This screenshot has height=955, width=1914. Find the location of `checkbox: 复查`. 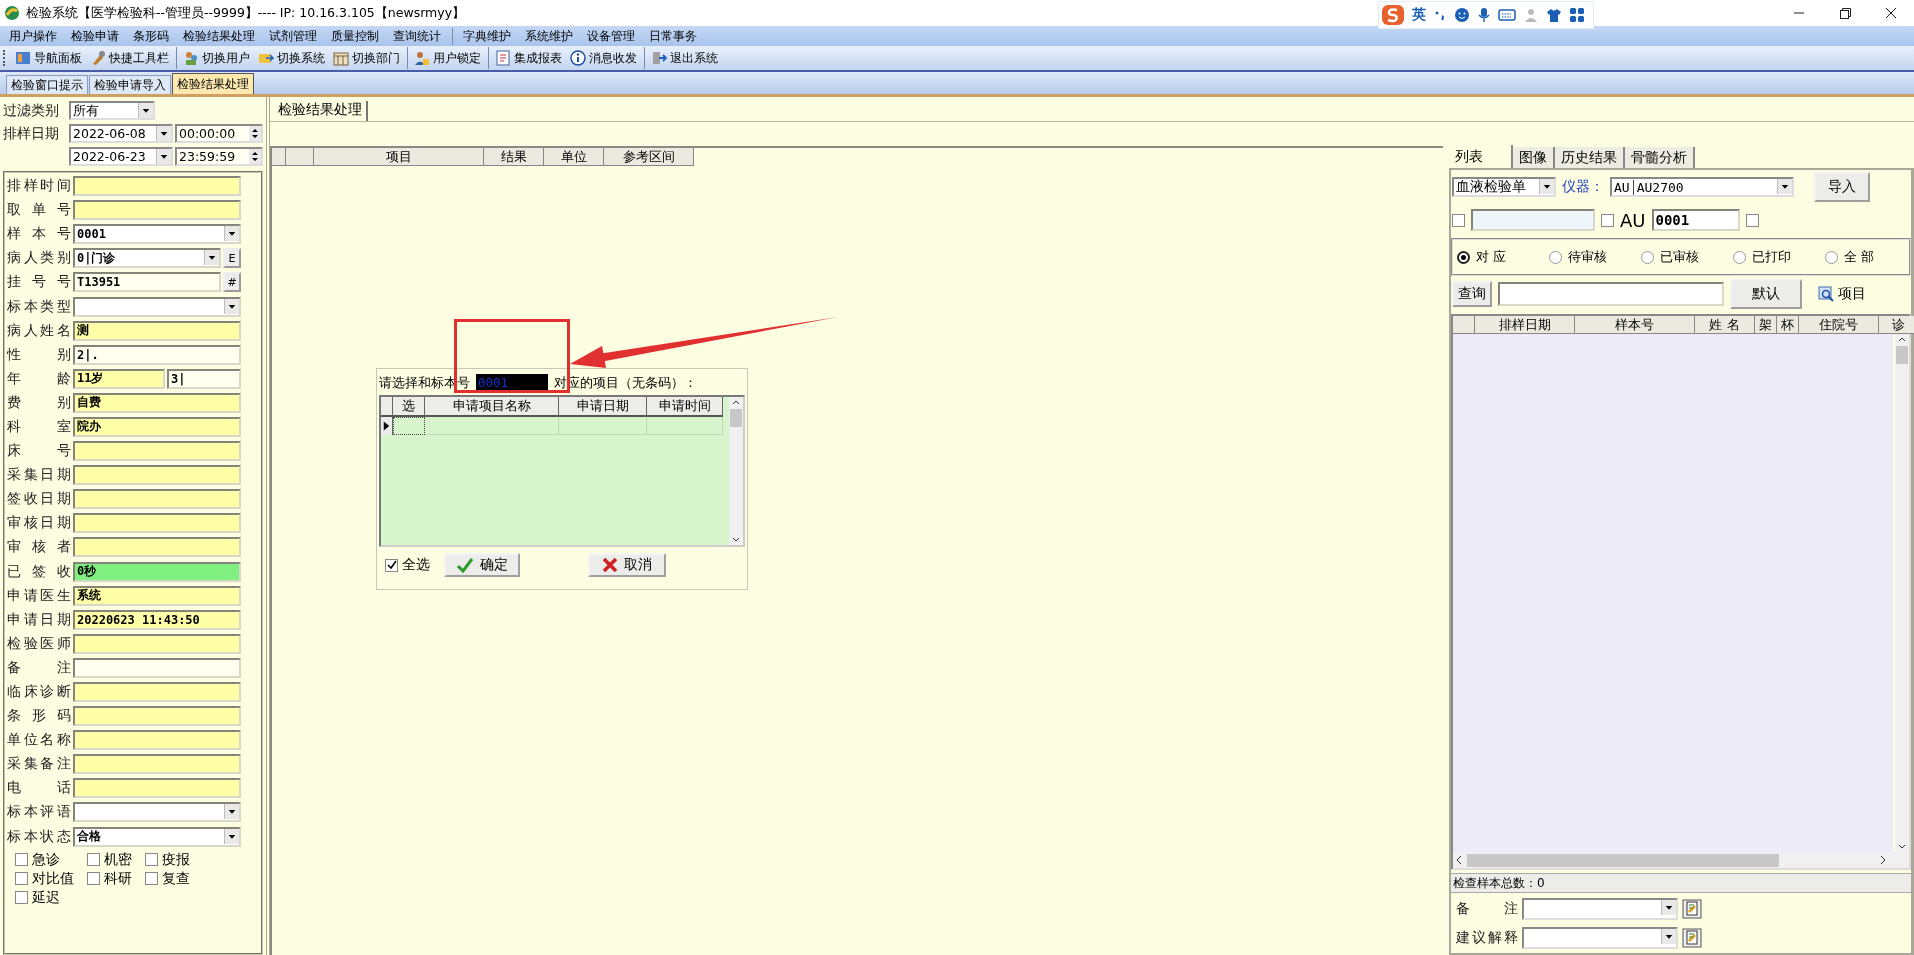

checkbox: 复查 is located at coordinates (180, 878).